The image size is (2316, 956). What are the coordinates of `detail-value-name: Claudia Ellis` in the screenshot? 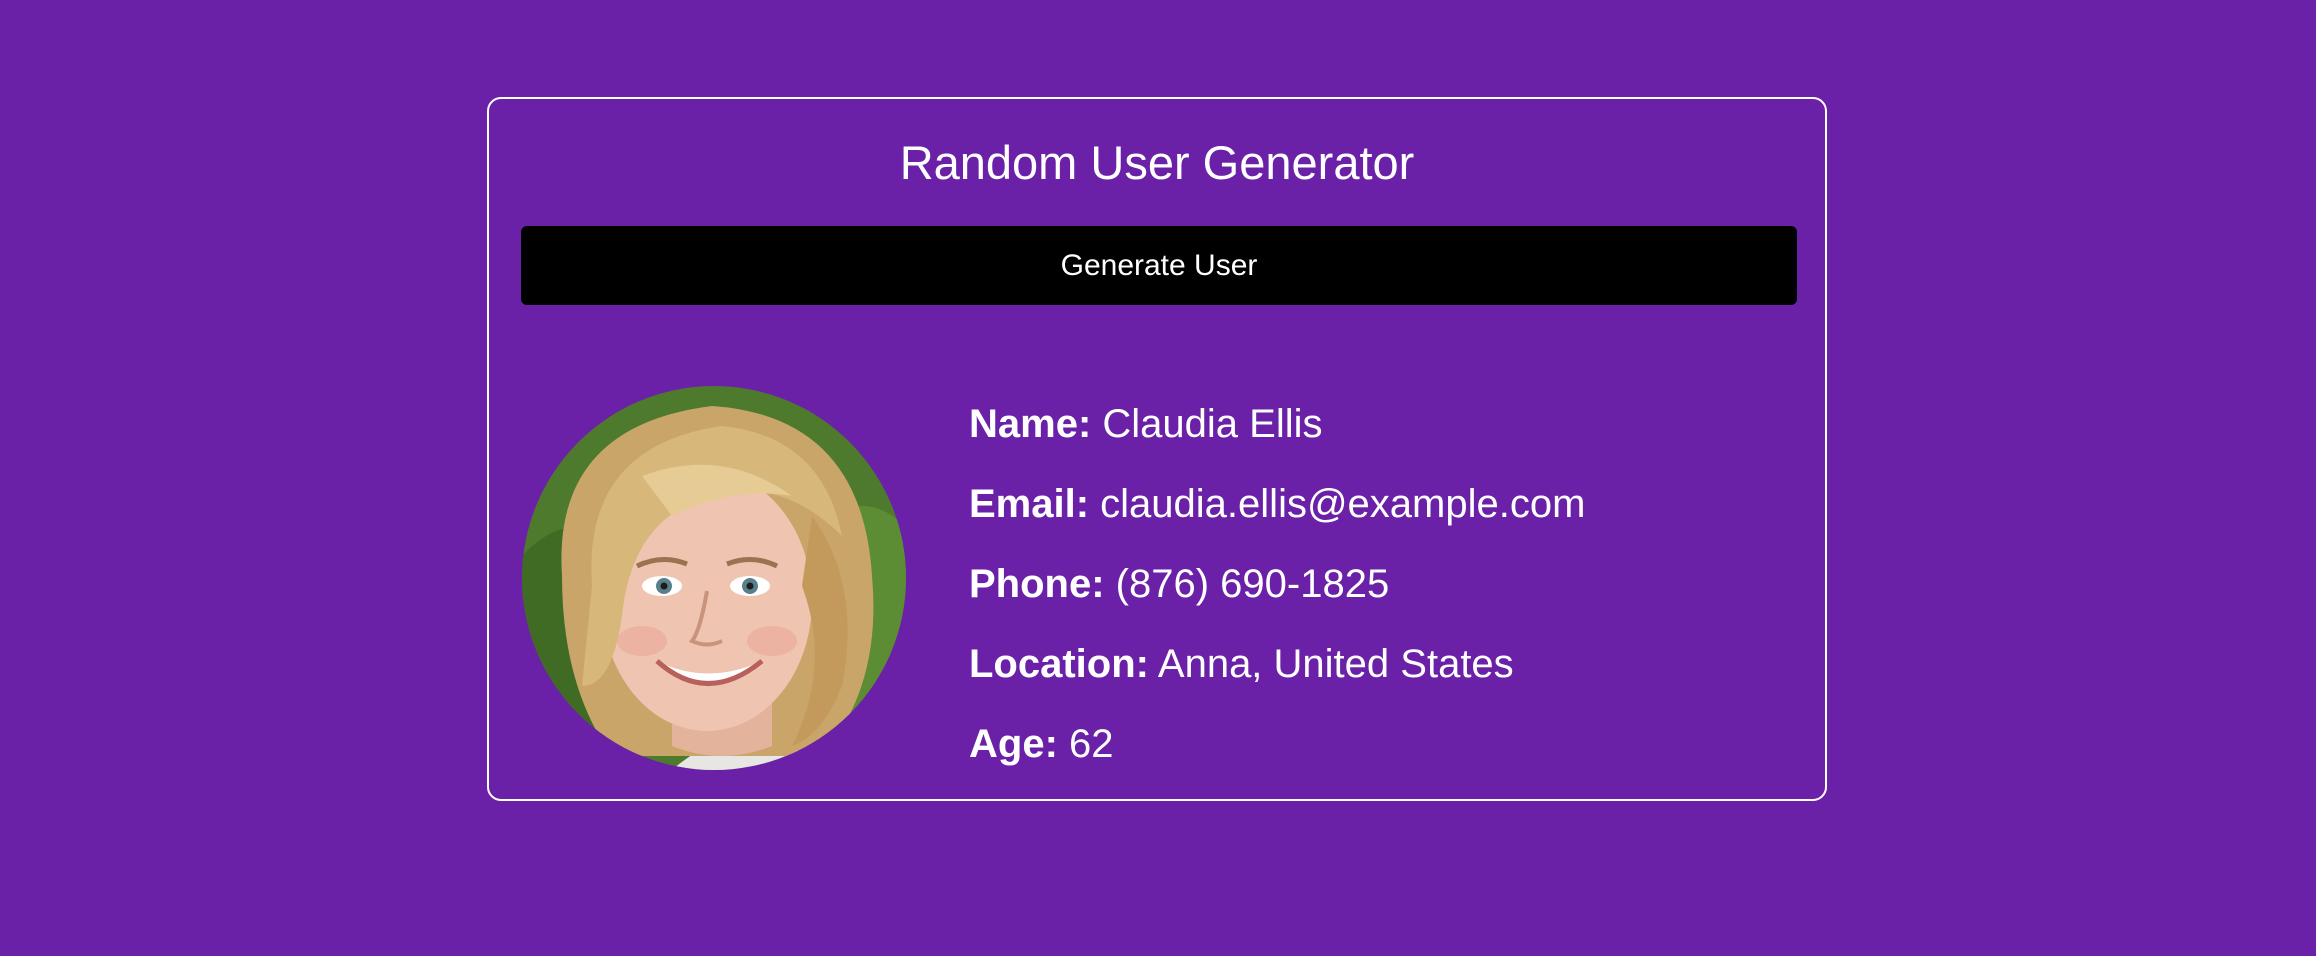 It's located at (1212, 424).